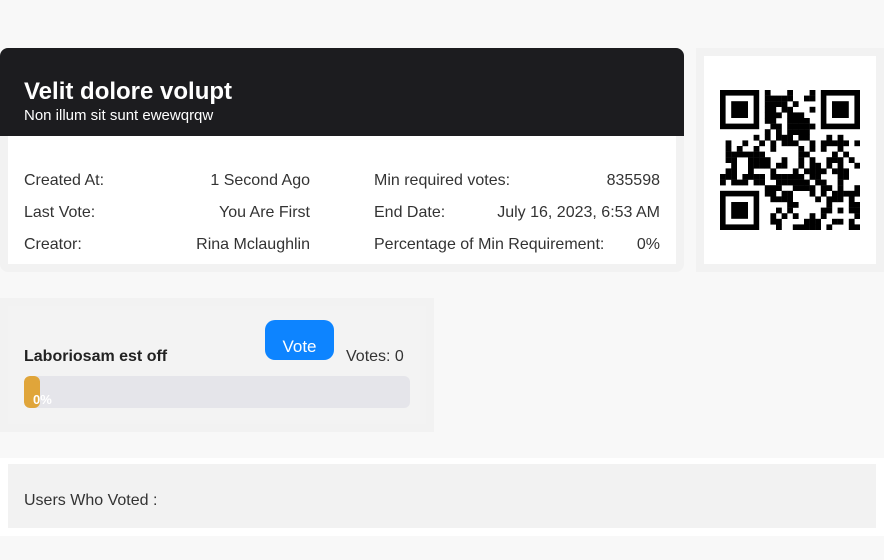 The height and width of the screenshot is (560, 884). I want to click on voters-panel: Users Who Voted :, so click(442, 496).